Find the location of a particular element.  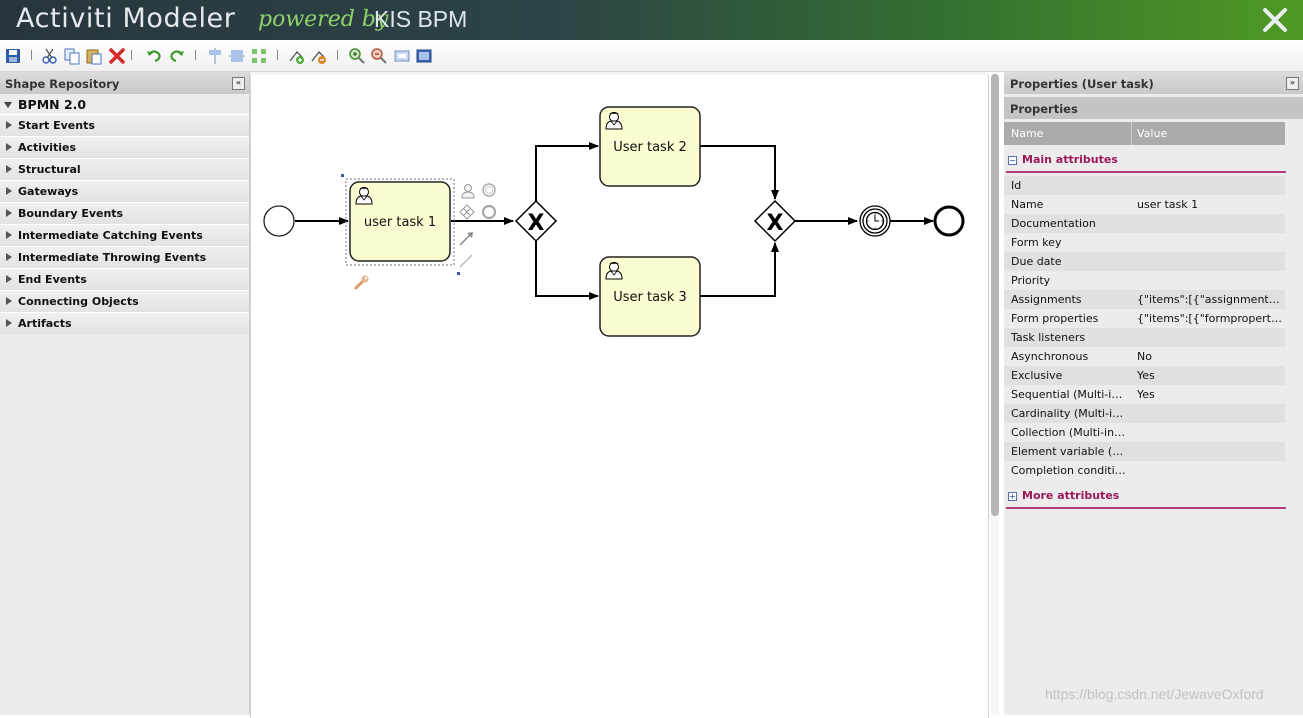

property-row: Asynchronous No is located at coordinates (1144, 356).